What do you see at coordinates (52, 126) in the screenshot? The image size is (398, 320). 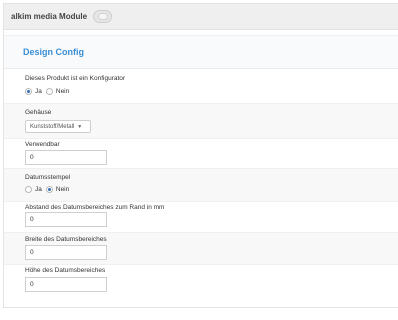 I see `gehaeuse-select-value: Kunststoff/Metall` at bounding box center [52, 126].